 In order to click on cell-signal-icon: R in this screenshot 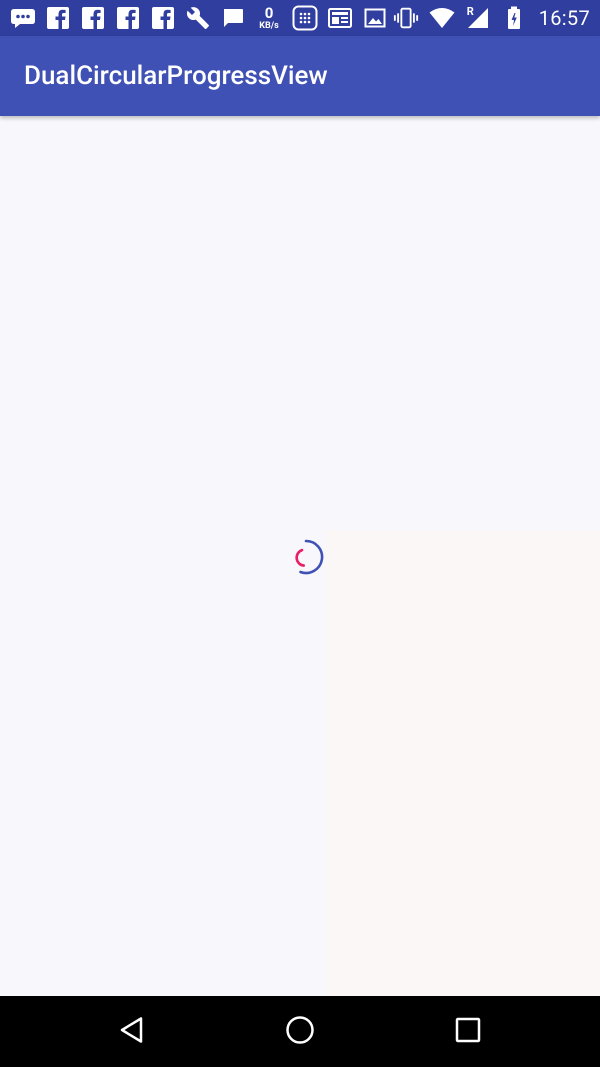, I will do `click(478, 18)`.